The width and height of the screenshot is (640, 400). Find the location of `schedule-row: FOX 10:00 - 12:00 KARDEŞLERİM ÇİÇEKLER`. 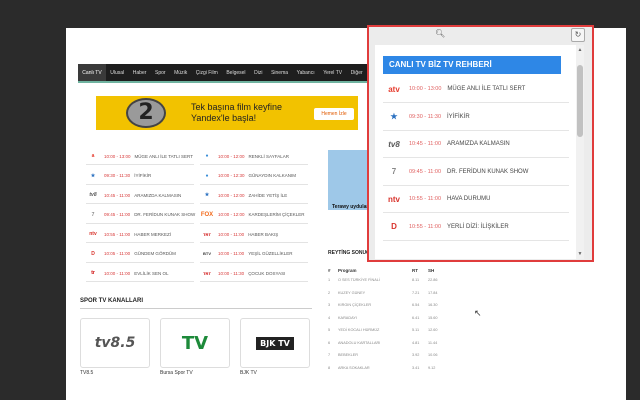

schedule-row: FOX 10:00 - 12:00 KARDEŞLERİM ÇİÇEKLER is located at coordinates (252, 215).